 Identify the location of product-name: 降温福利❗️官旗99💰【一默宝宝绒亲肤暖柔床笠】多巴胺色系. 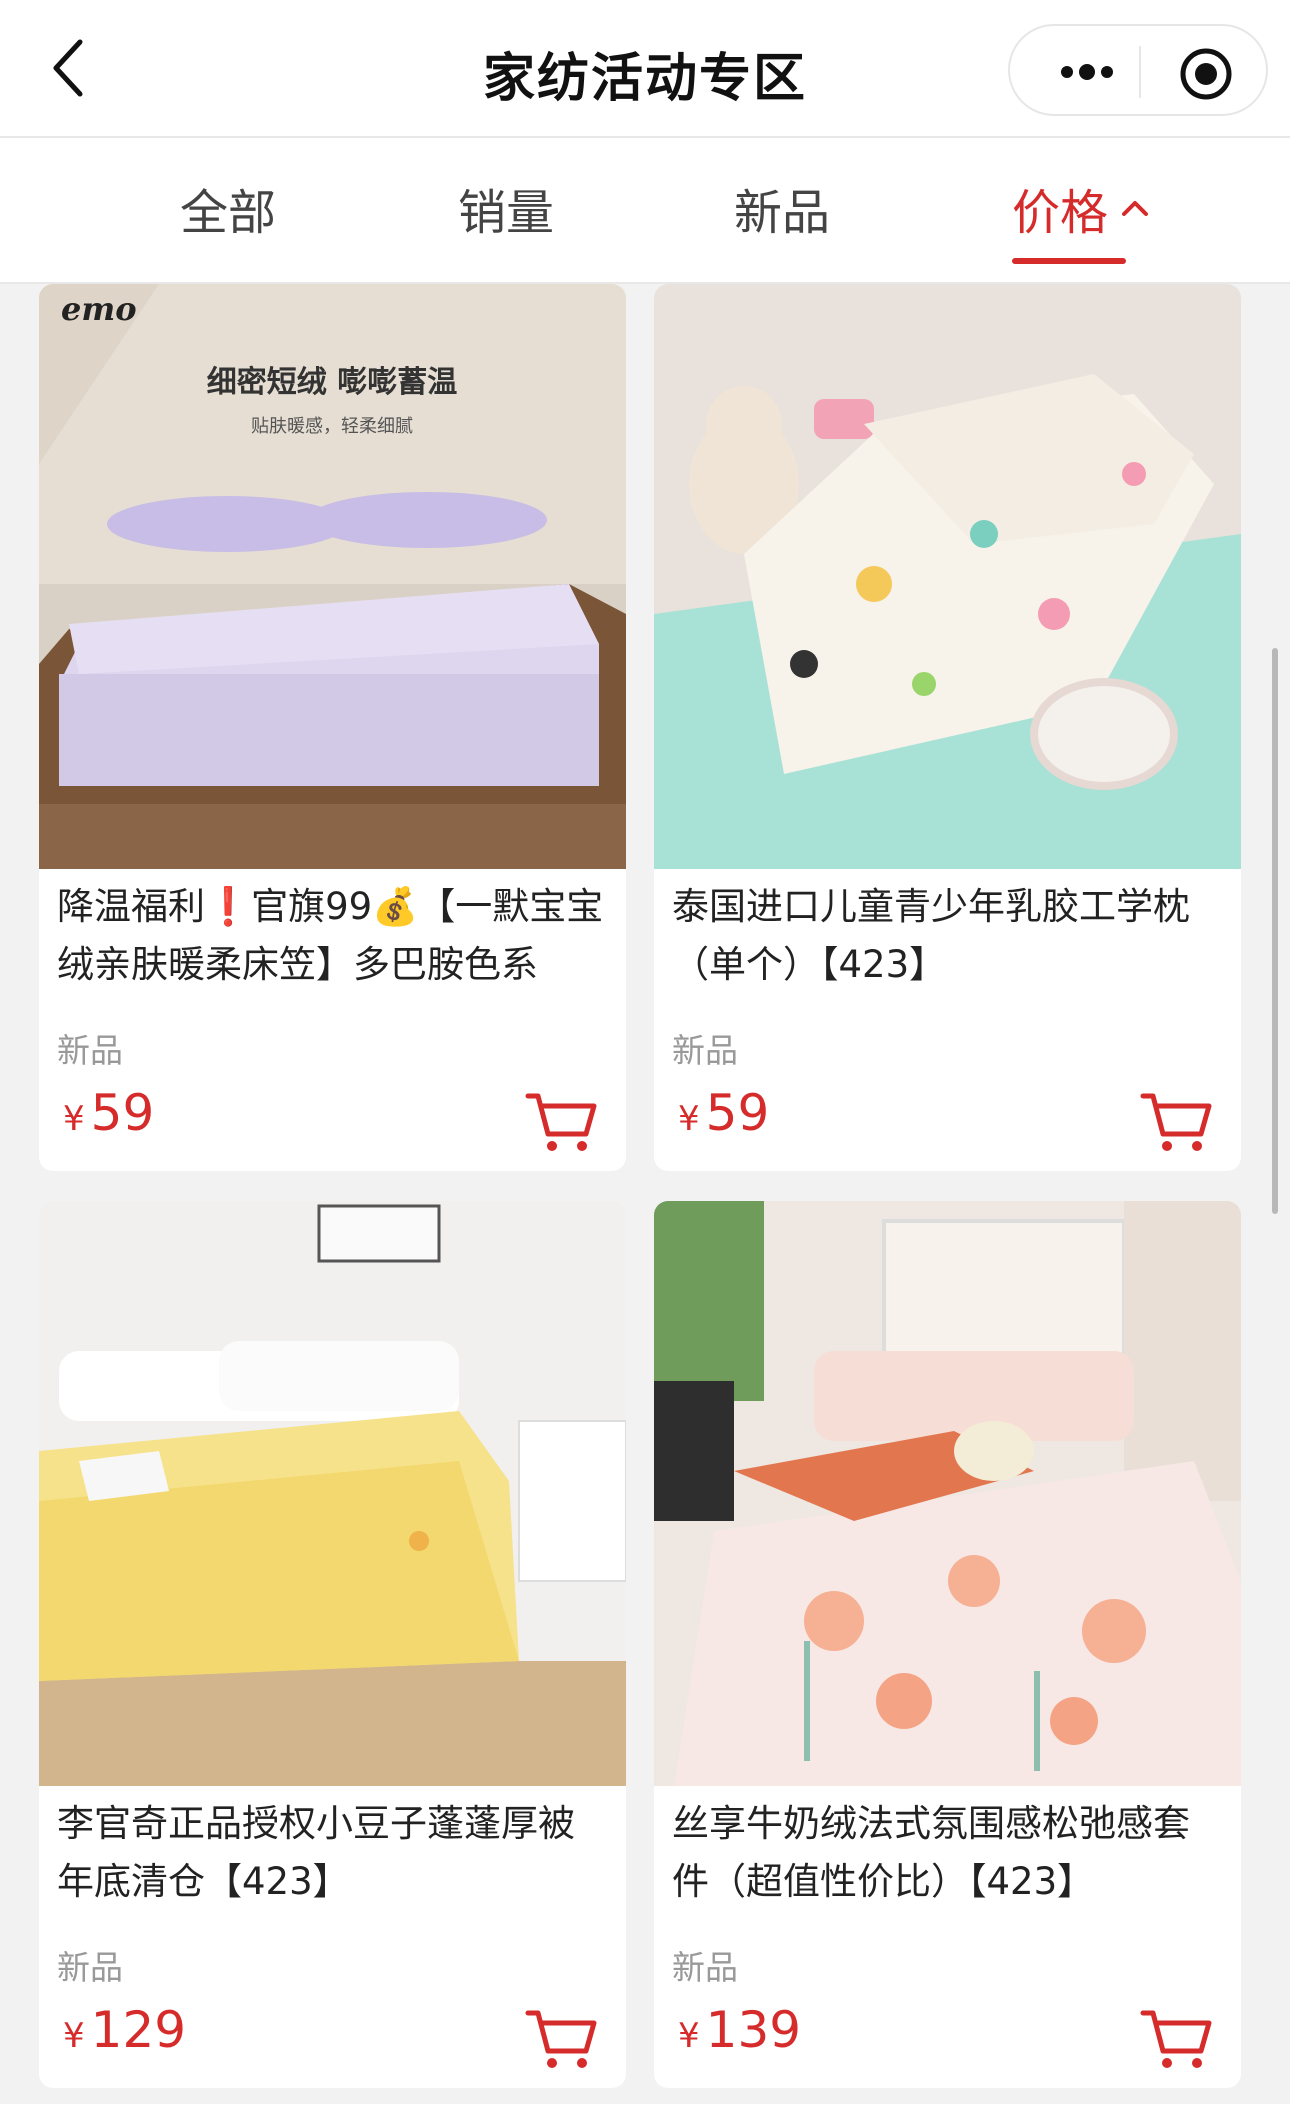
(331, 936).